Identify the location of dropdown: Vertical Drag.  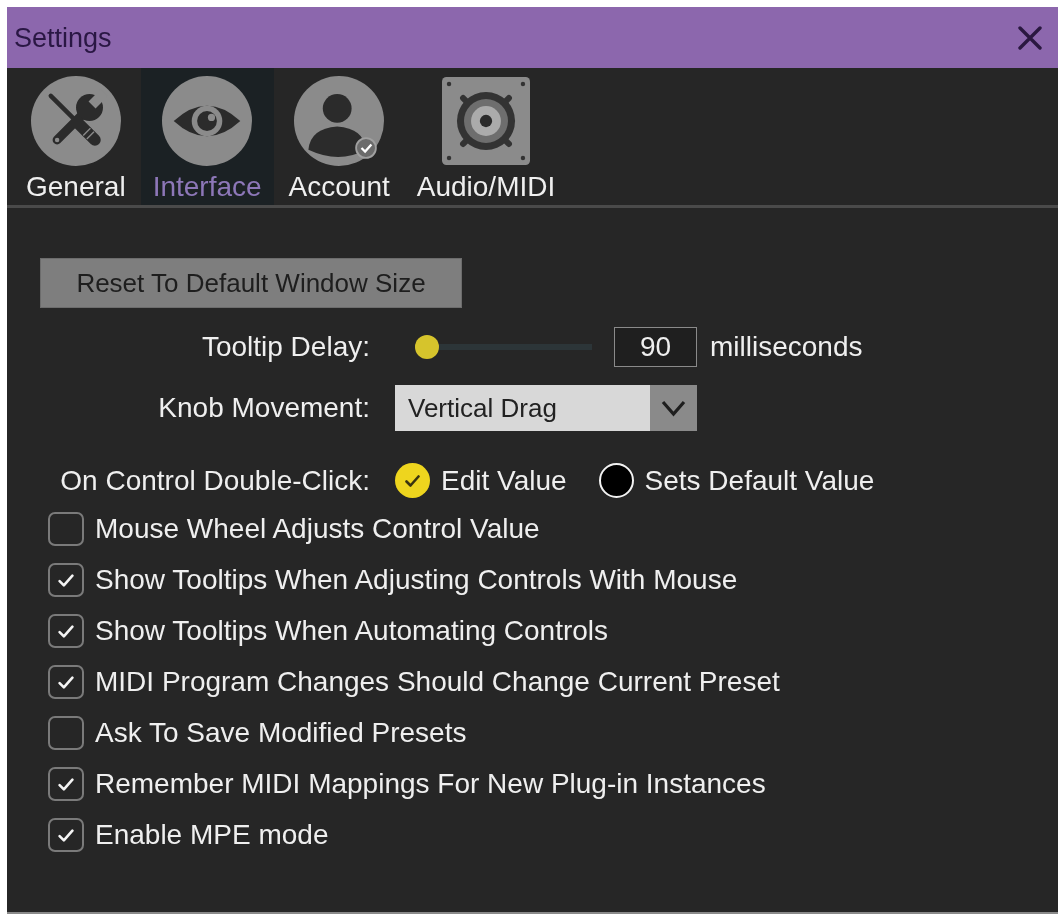
(546, 408).